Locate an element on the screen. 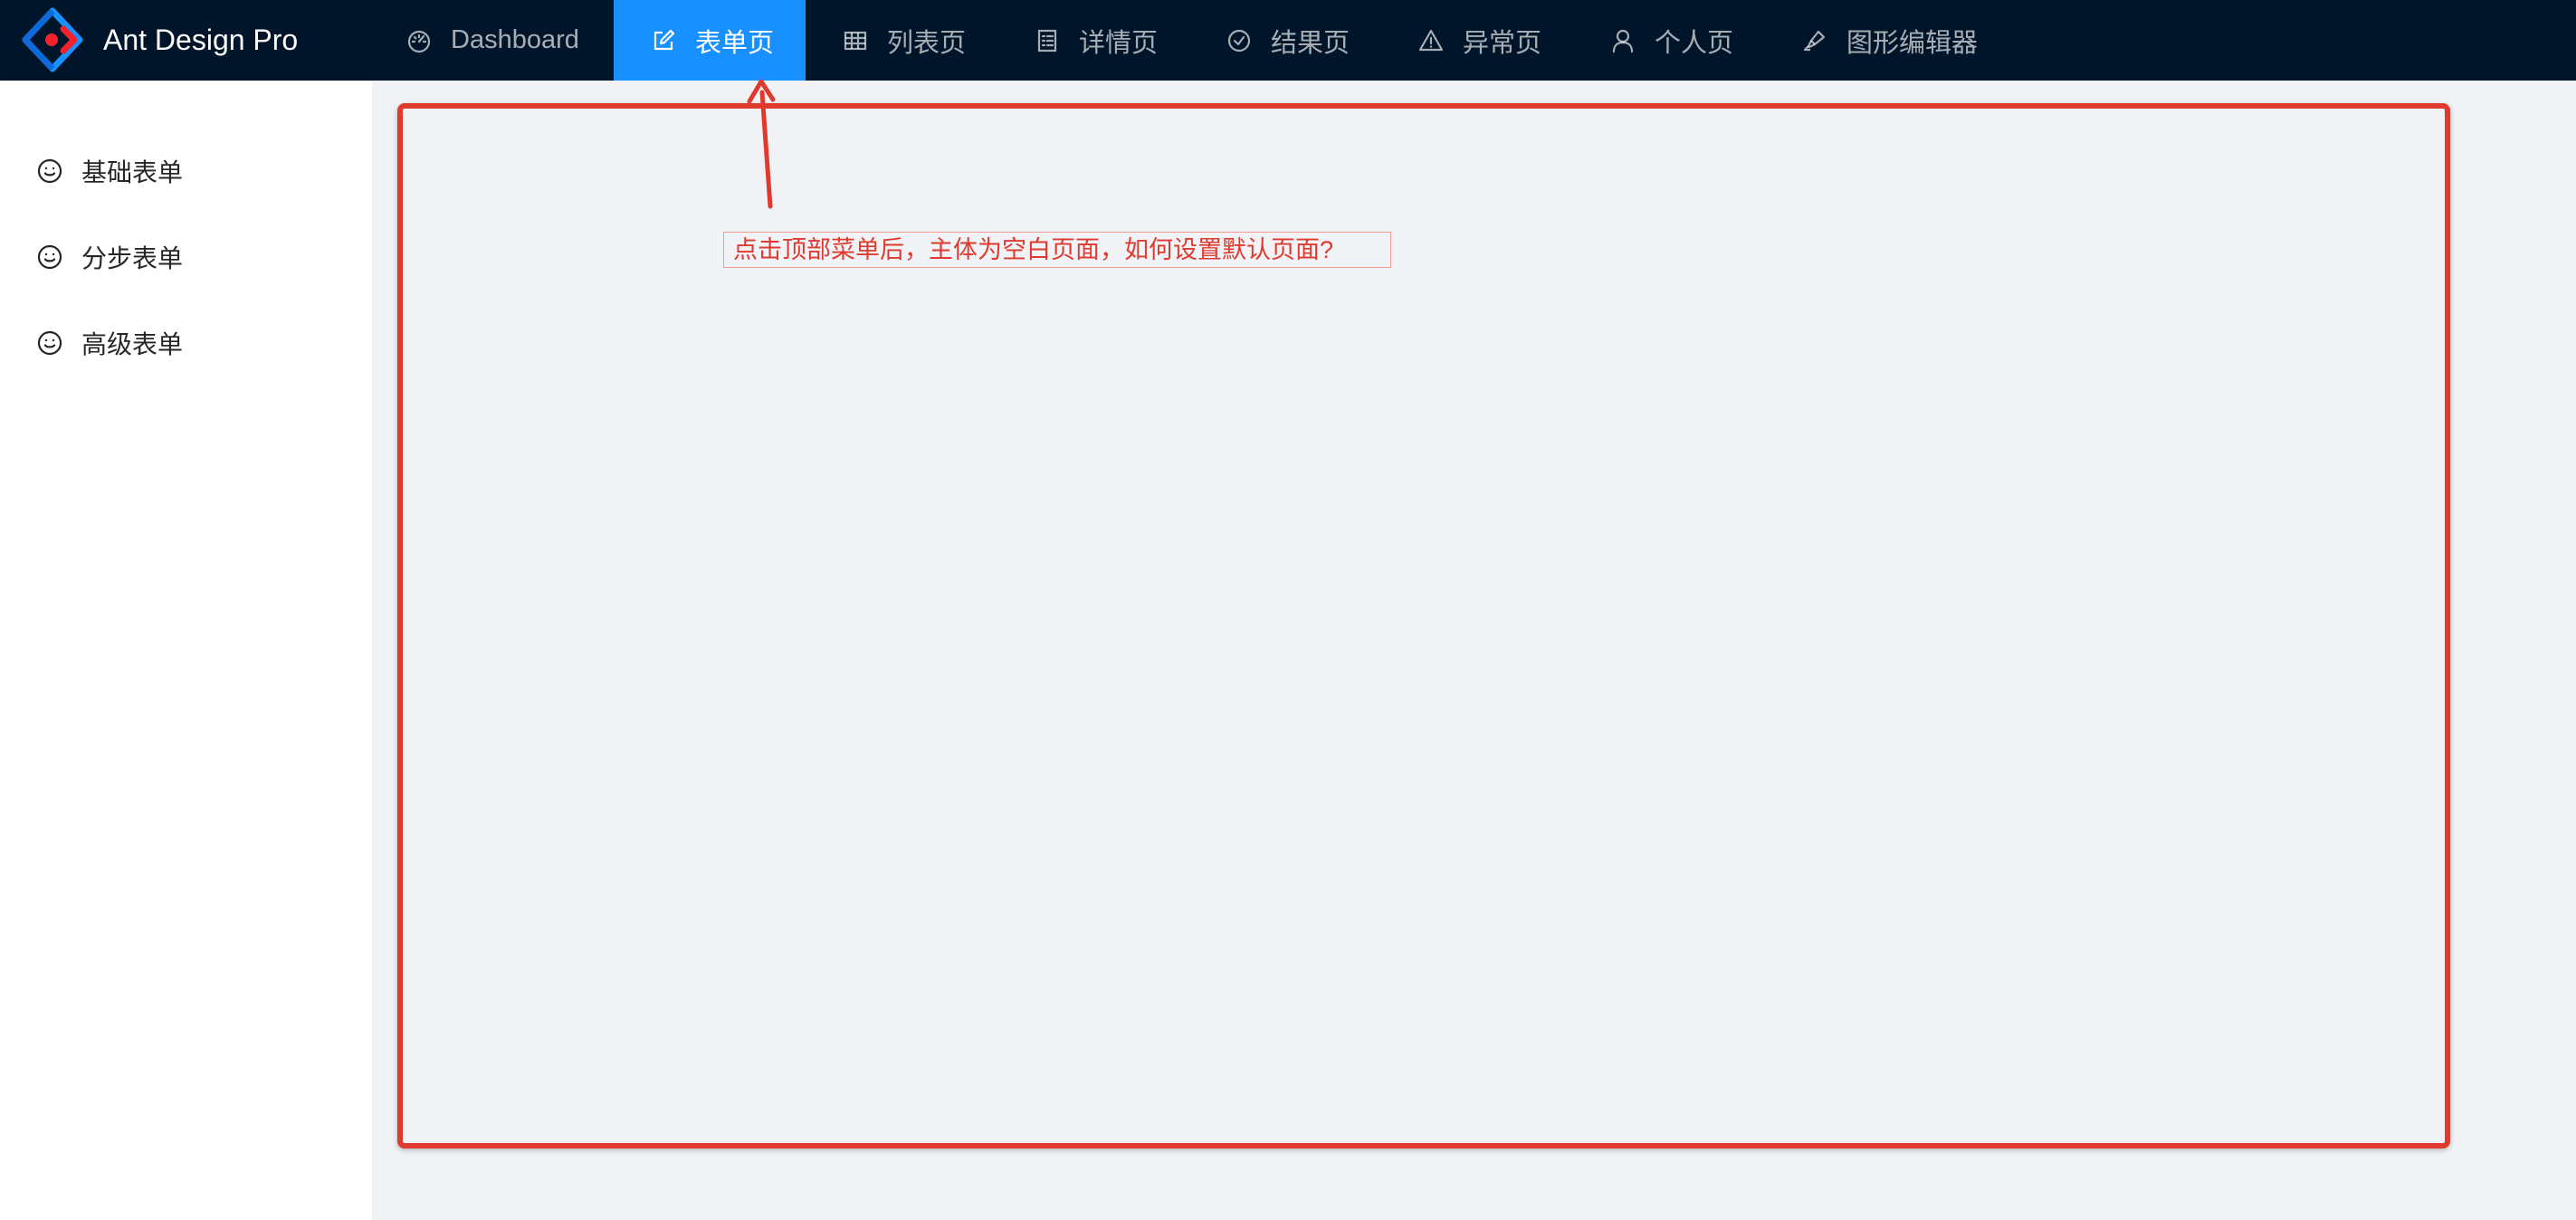  annotation-text: 点击顶部菜单后，主体为空白页面，如何设置默认页面? is located at coordinates (1057, 250).